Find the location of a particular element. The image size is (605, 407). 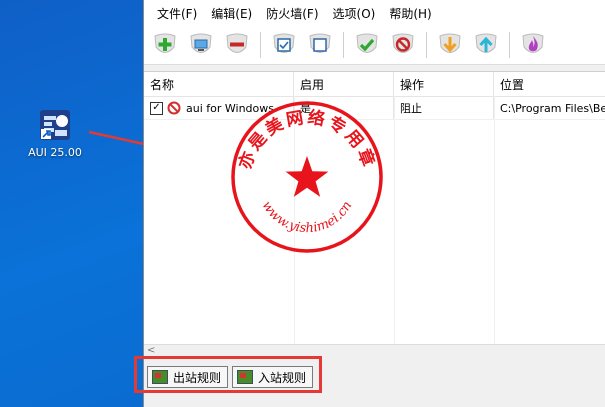

allow-button is located at coordinates (367, 45).